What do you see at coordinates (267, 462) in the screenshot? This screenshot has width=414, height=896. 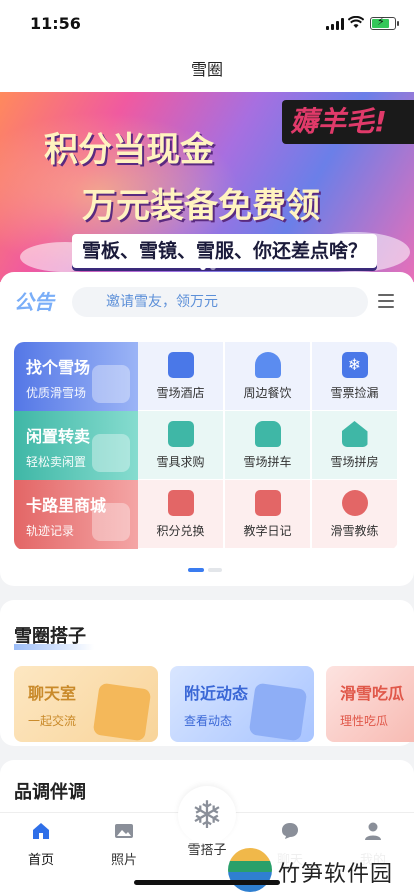 I see `grid-item-label: 雪场拼车` at bounding box center [267, 462].